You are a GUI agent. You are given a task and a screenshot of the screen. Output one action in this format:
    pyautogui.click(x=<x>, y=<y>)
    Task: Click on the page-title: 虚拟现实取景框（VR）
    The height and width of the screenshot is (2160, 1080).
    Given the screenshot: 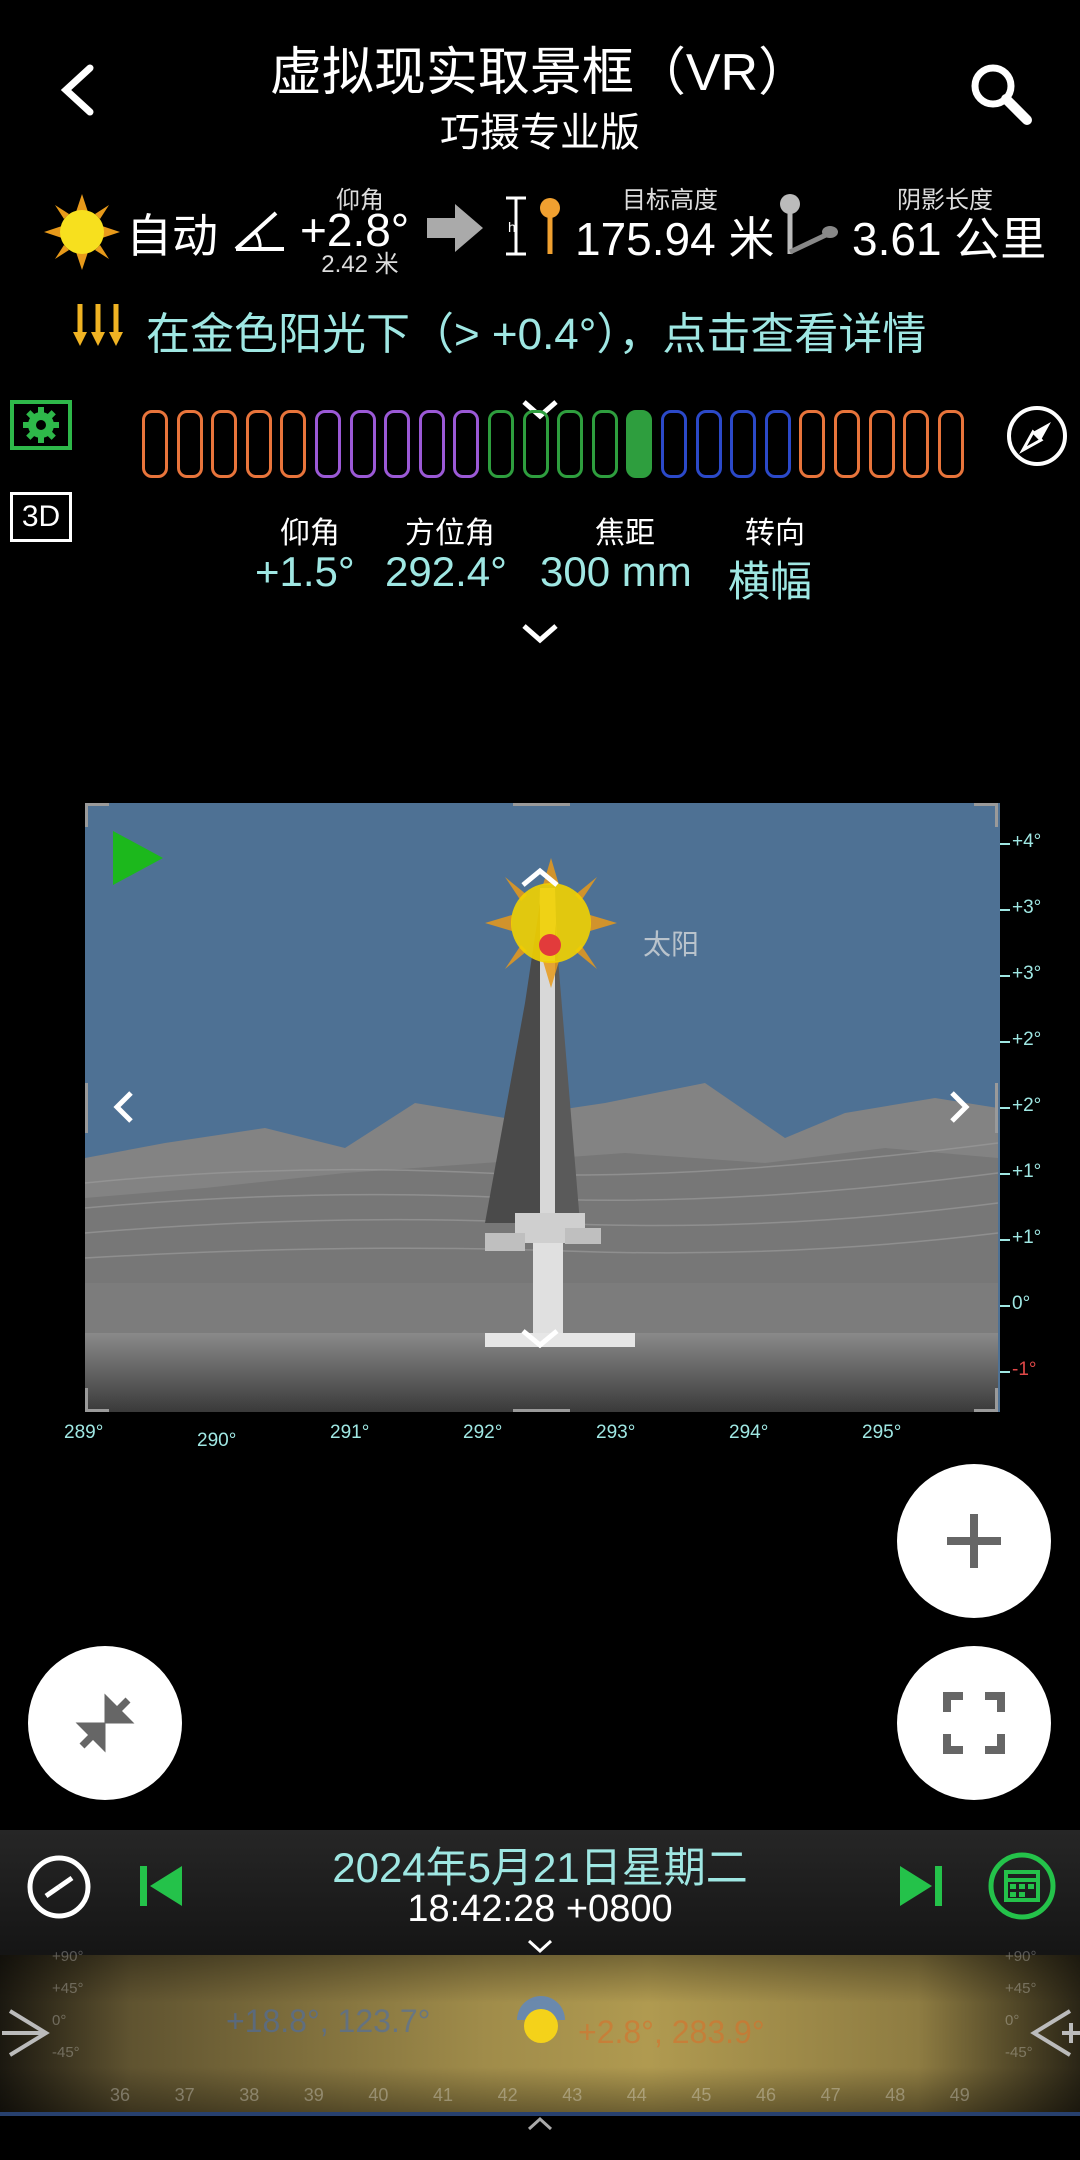 What is the action you would take?
    pyautogui.click(x=540, y=73)
    